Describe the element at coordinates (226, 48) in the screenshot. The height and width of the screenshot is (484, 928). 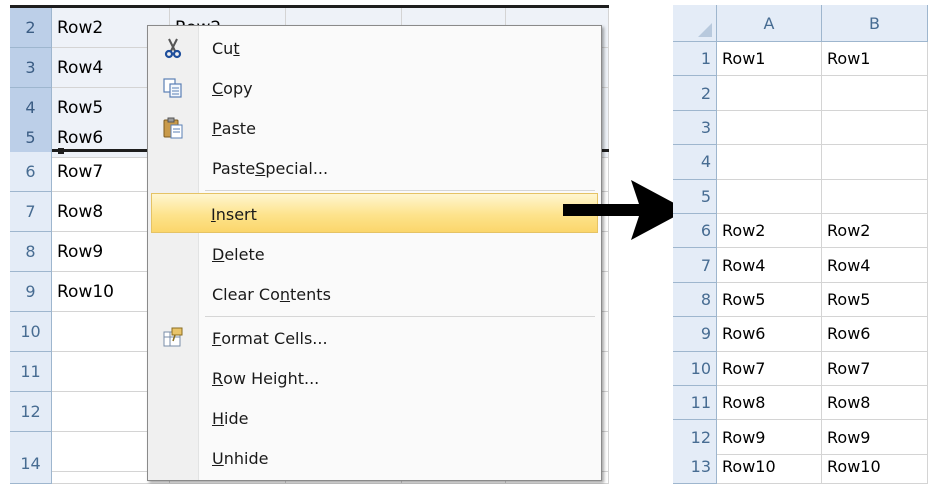
I see `menu-item-label: Cu t` at that location.